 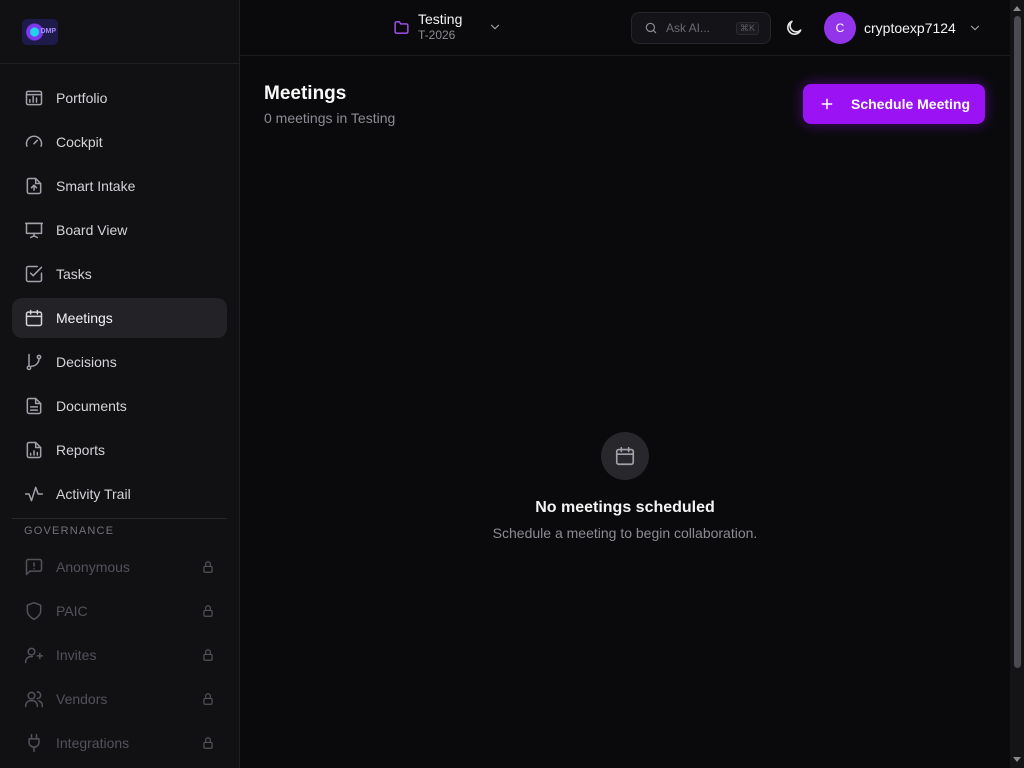 I want to click on brand-logo: DMP, so click(x=40, y=31).